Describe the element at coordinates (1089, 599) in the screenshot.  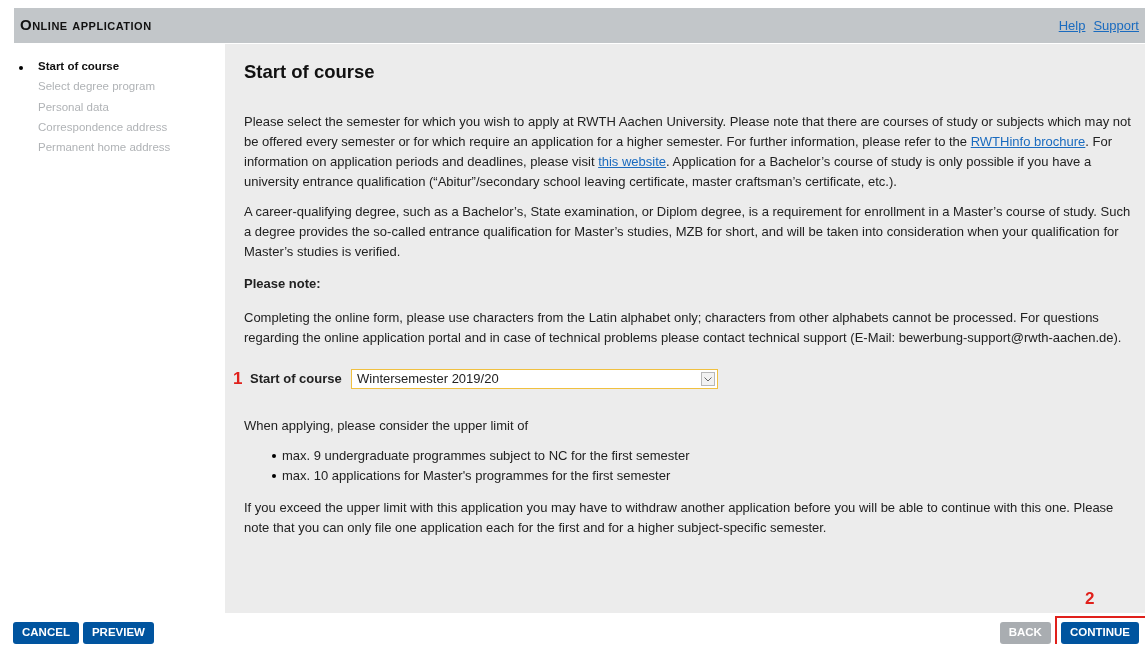
I see `annotation-number: 2` at that location.